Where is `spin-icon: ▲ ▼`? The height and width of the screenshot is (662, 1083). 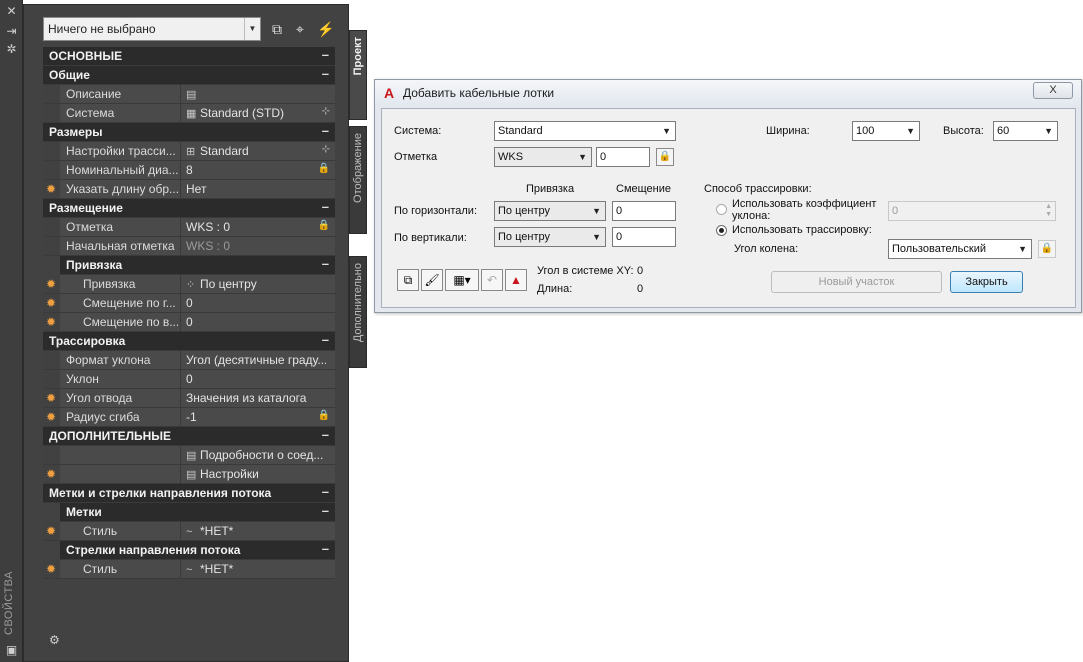 spin-icon: ▲ ▼ is located at coordinates (1048, 211).